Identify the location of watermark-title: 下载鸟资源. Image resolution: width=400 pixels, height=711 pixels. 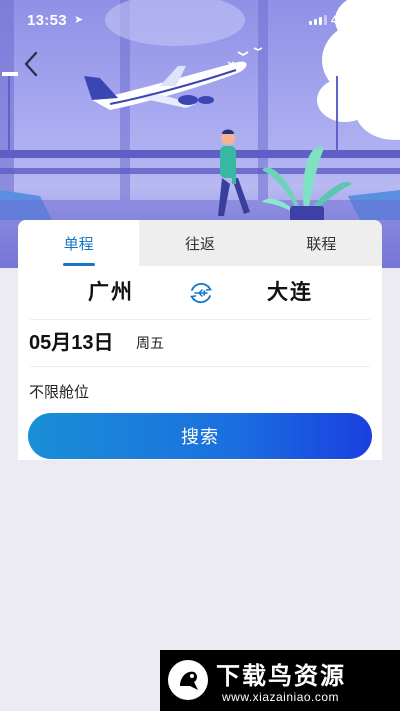
(281, 676).